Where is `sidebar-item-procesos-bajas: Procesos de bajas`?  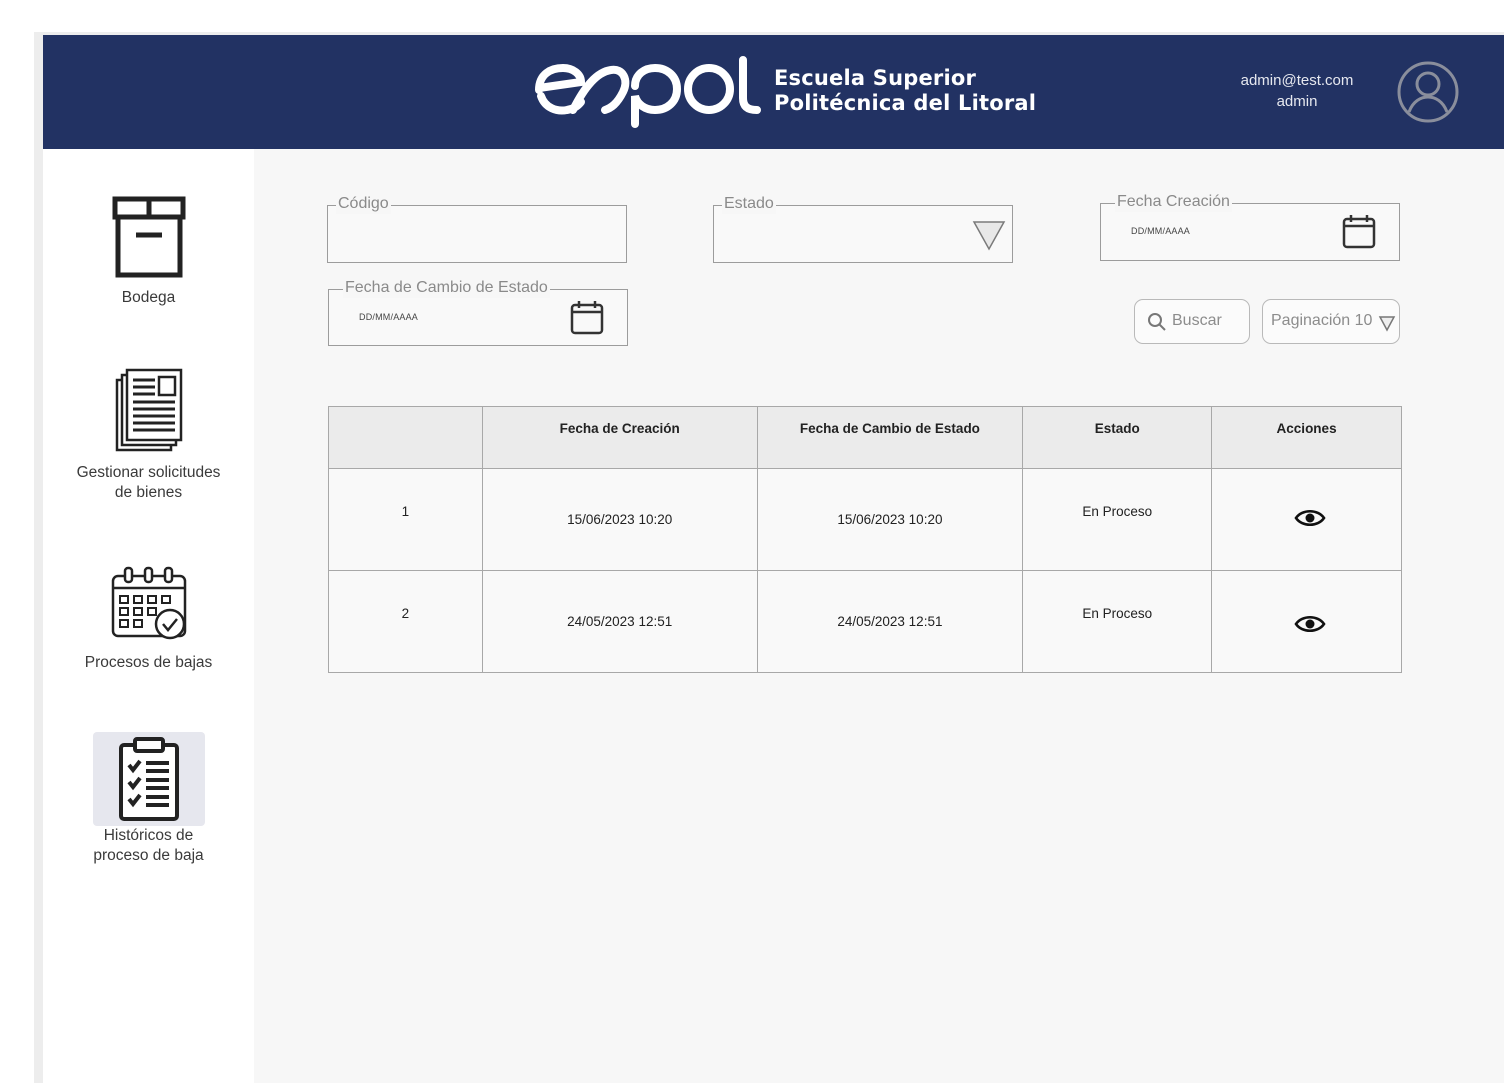 sidebar-item-procesos-bajas: Procesos de bajas is located at coordinates (148, 618).